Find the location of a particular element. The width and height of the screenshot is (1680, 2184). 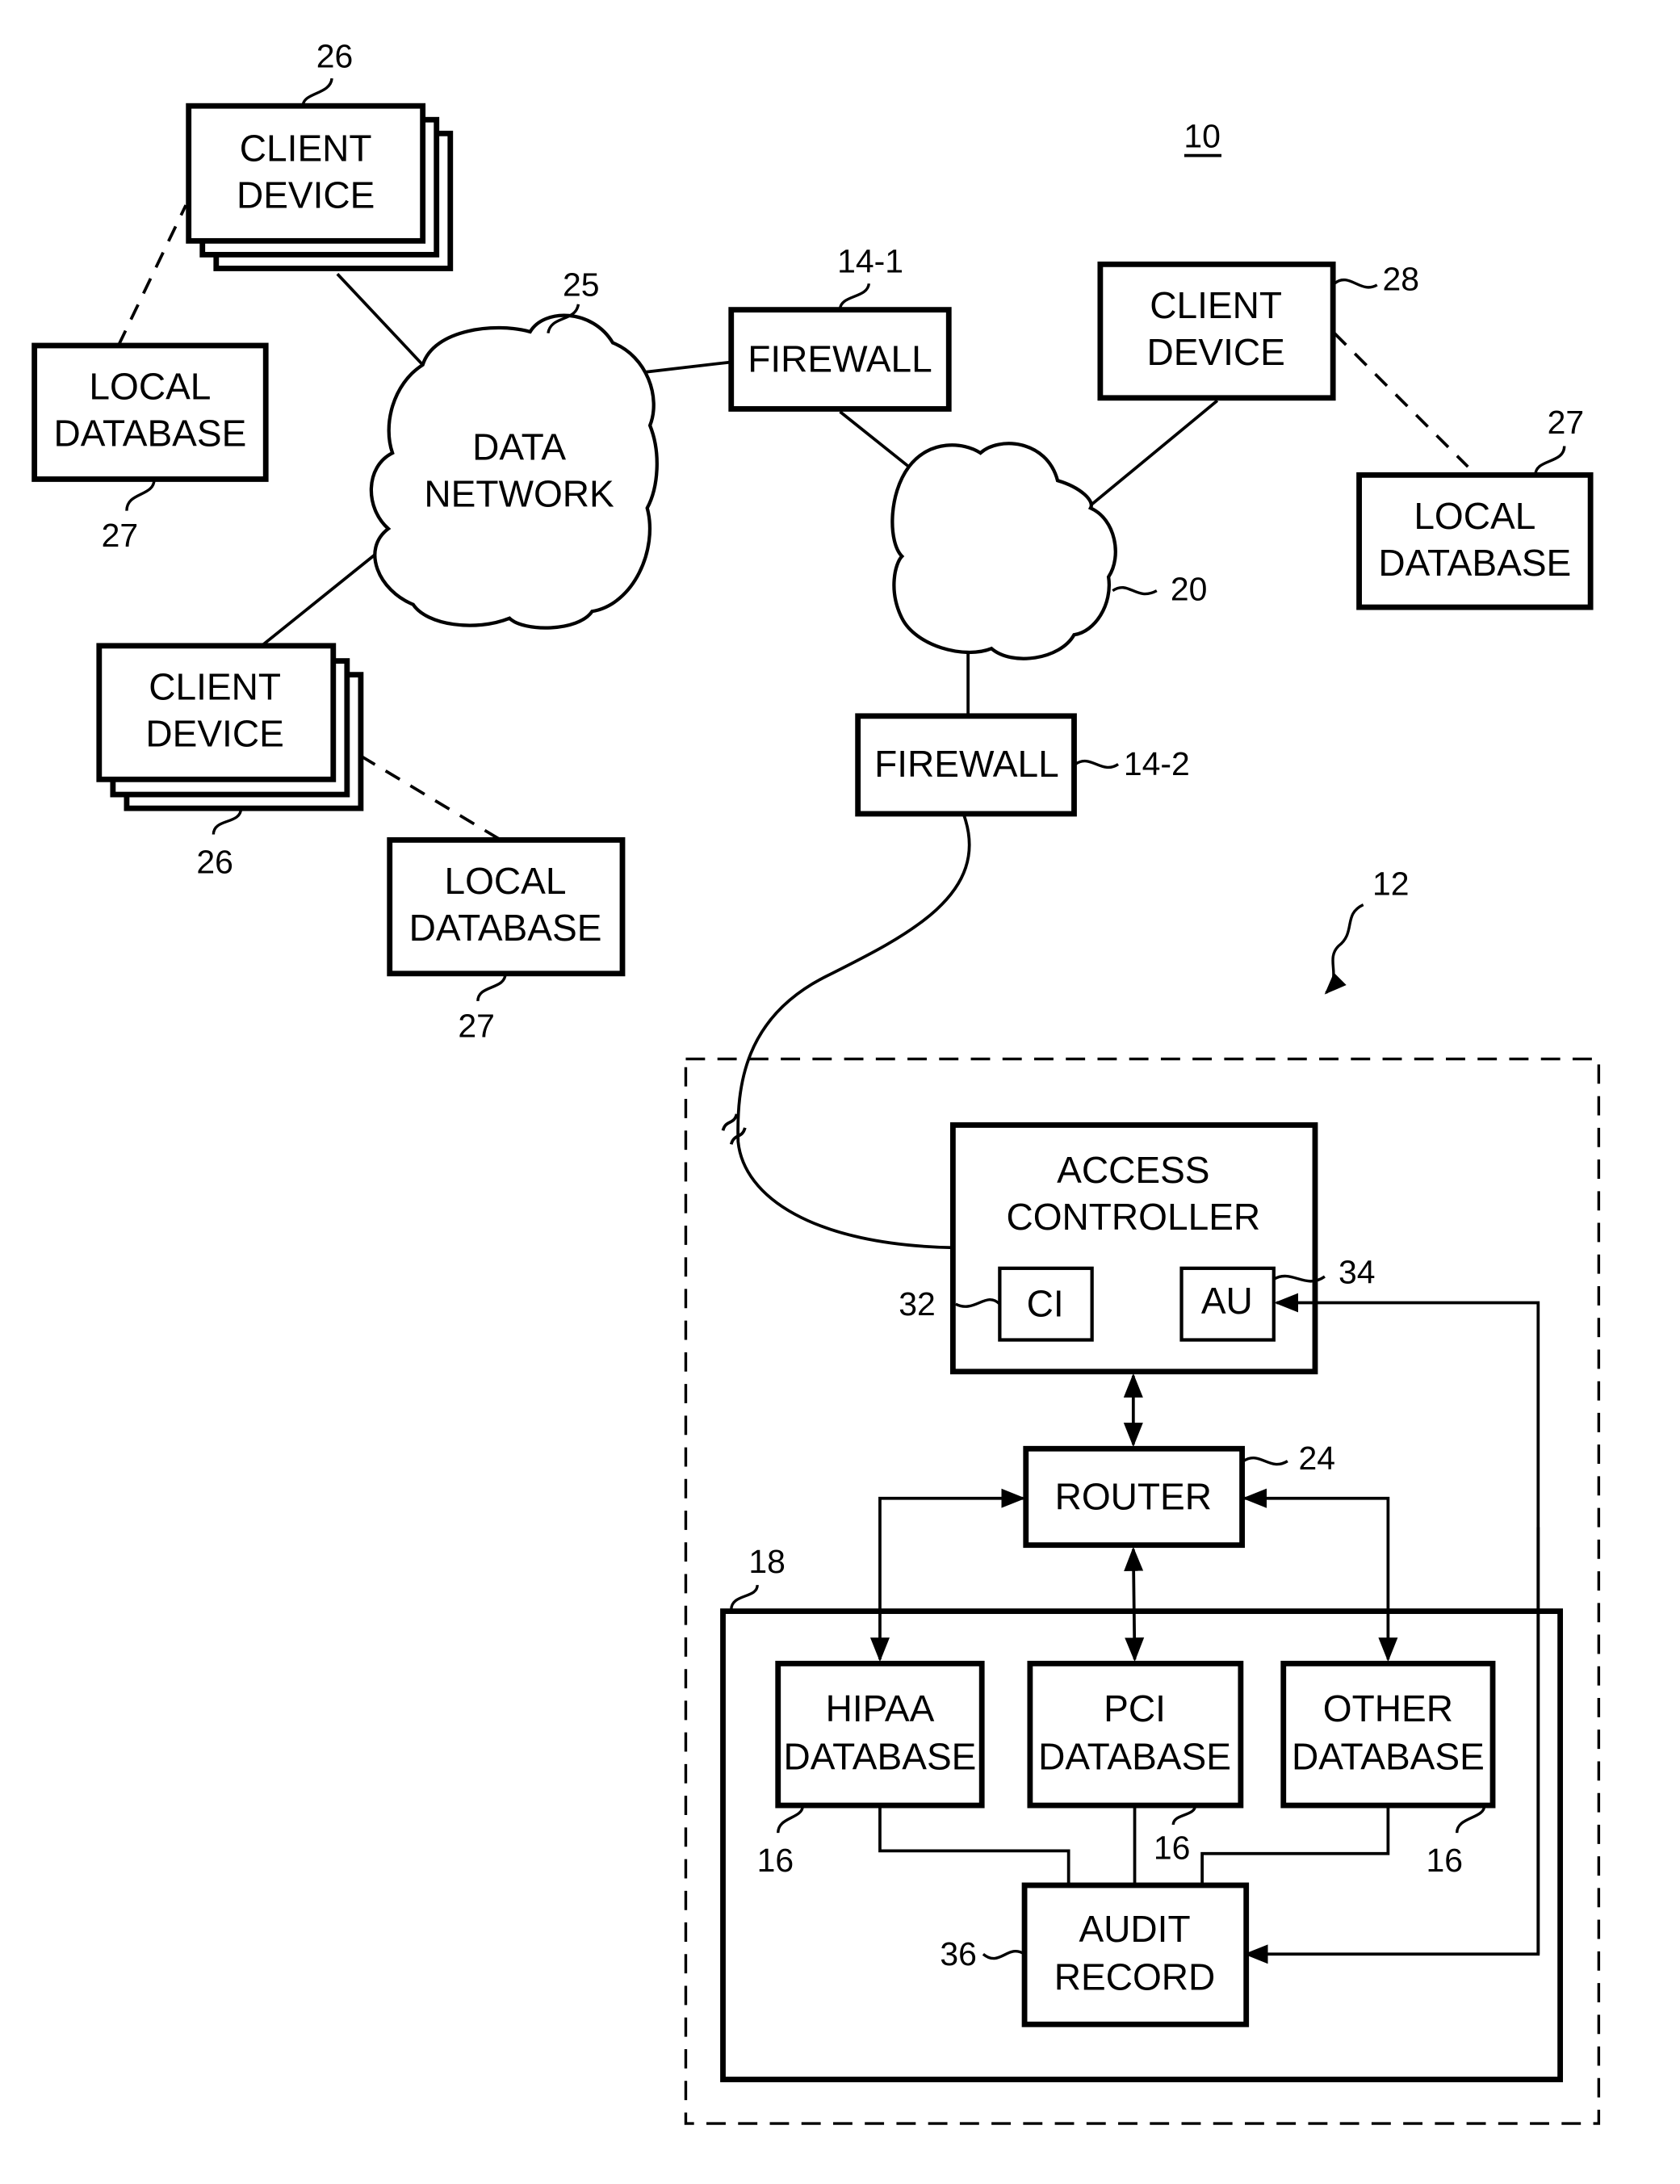

ref-27-bottom: 27 is located at coordinates (476, 1025).